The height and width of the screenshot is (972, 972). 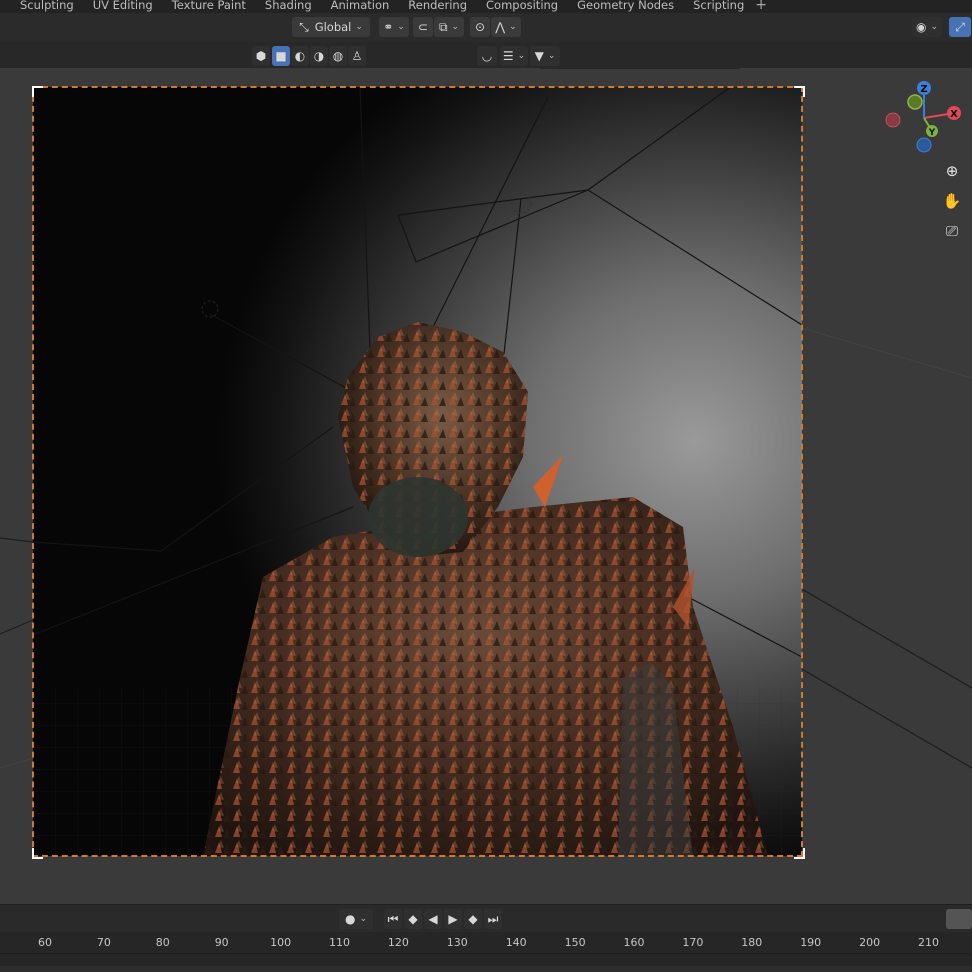 I want to click on shading-material-button: ◐, so click(x=300, y=56).